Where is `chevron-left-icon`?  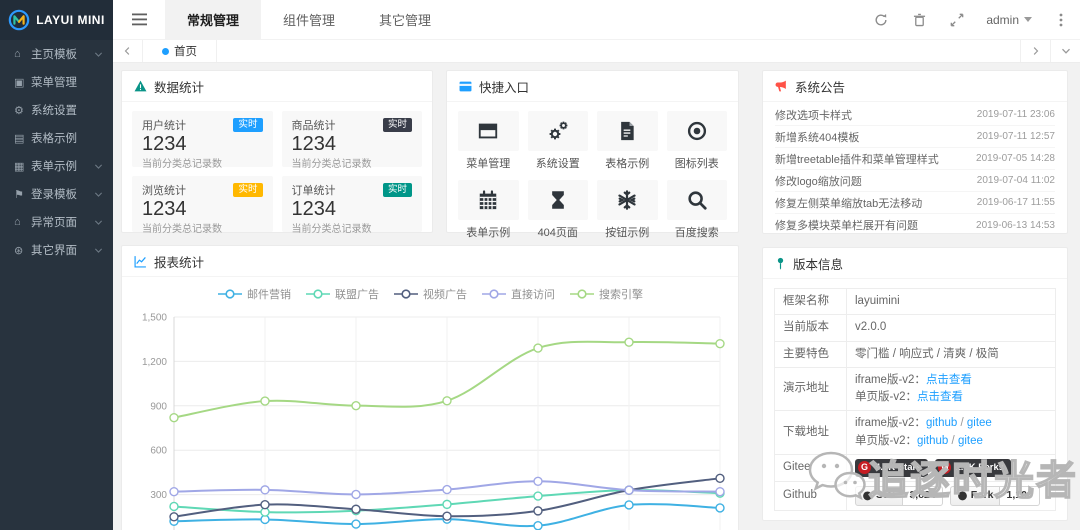 chevron-left-icon is located at coordinates (127, 51).